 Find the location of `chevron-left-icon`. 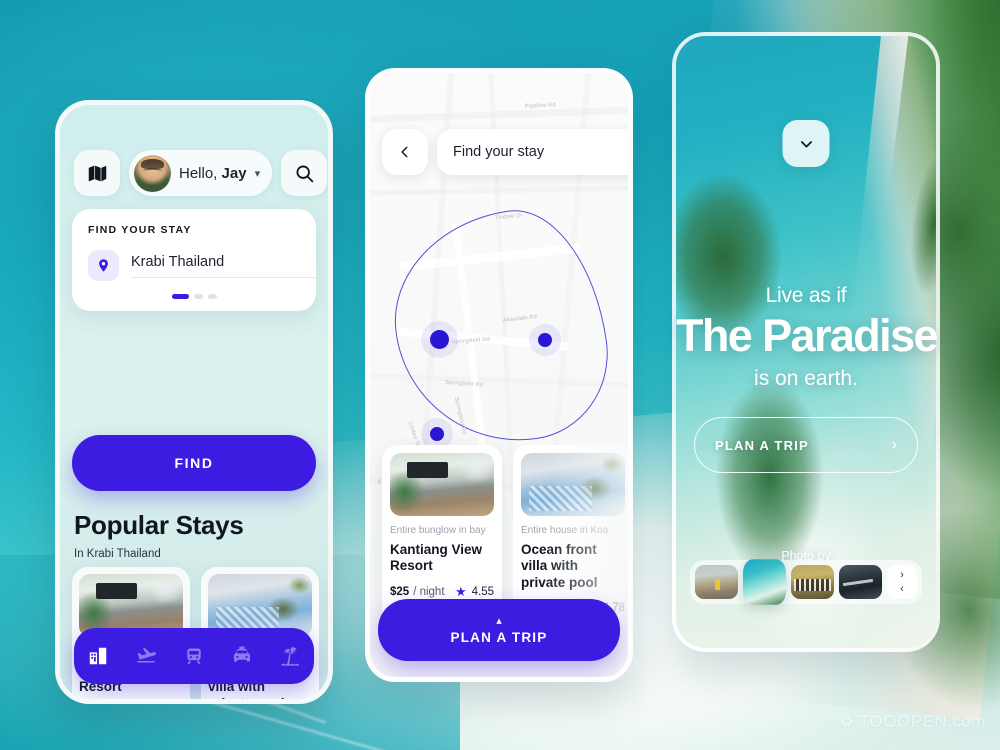

chevron-left-icon is located at coordinates (404, 152).